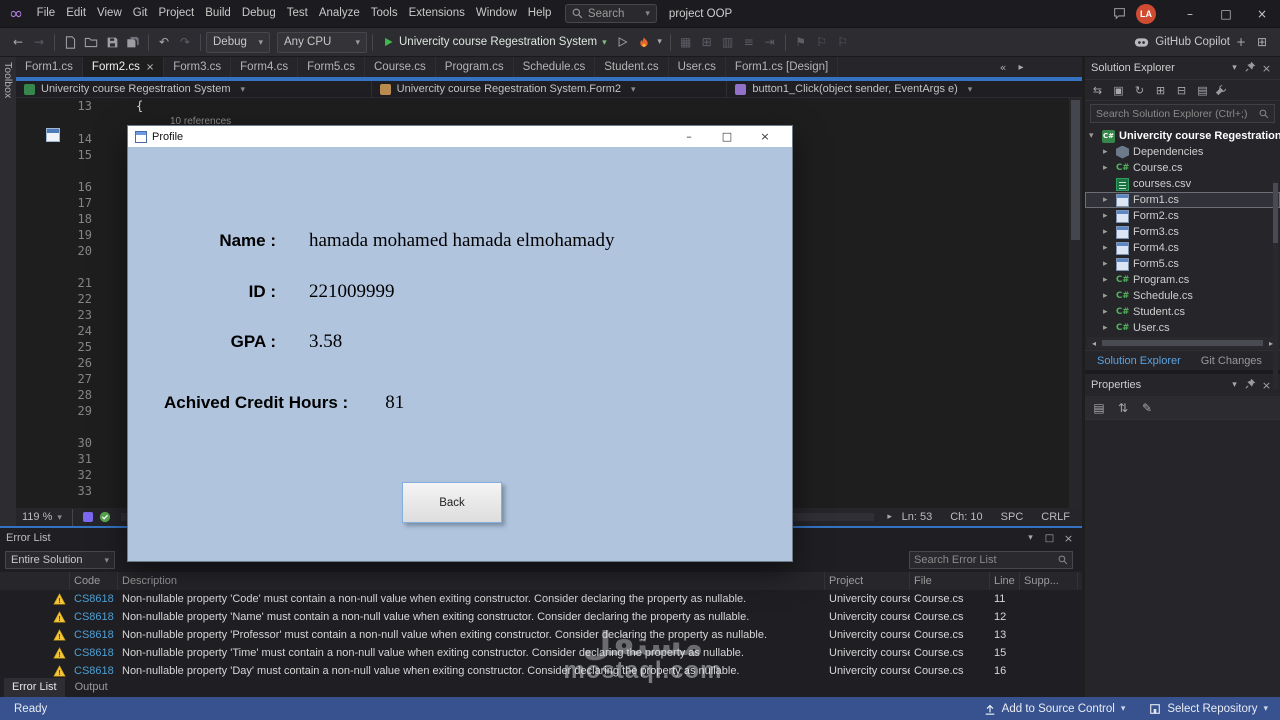 The image size is (1280, 720). Describe the element at coordinates (112, 42) in the screenshot. I see `save-icon` at that location.